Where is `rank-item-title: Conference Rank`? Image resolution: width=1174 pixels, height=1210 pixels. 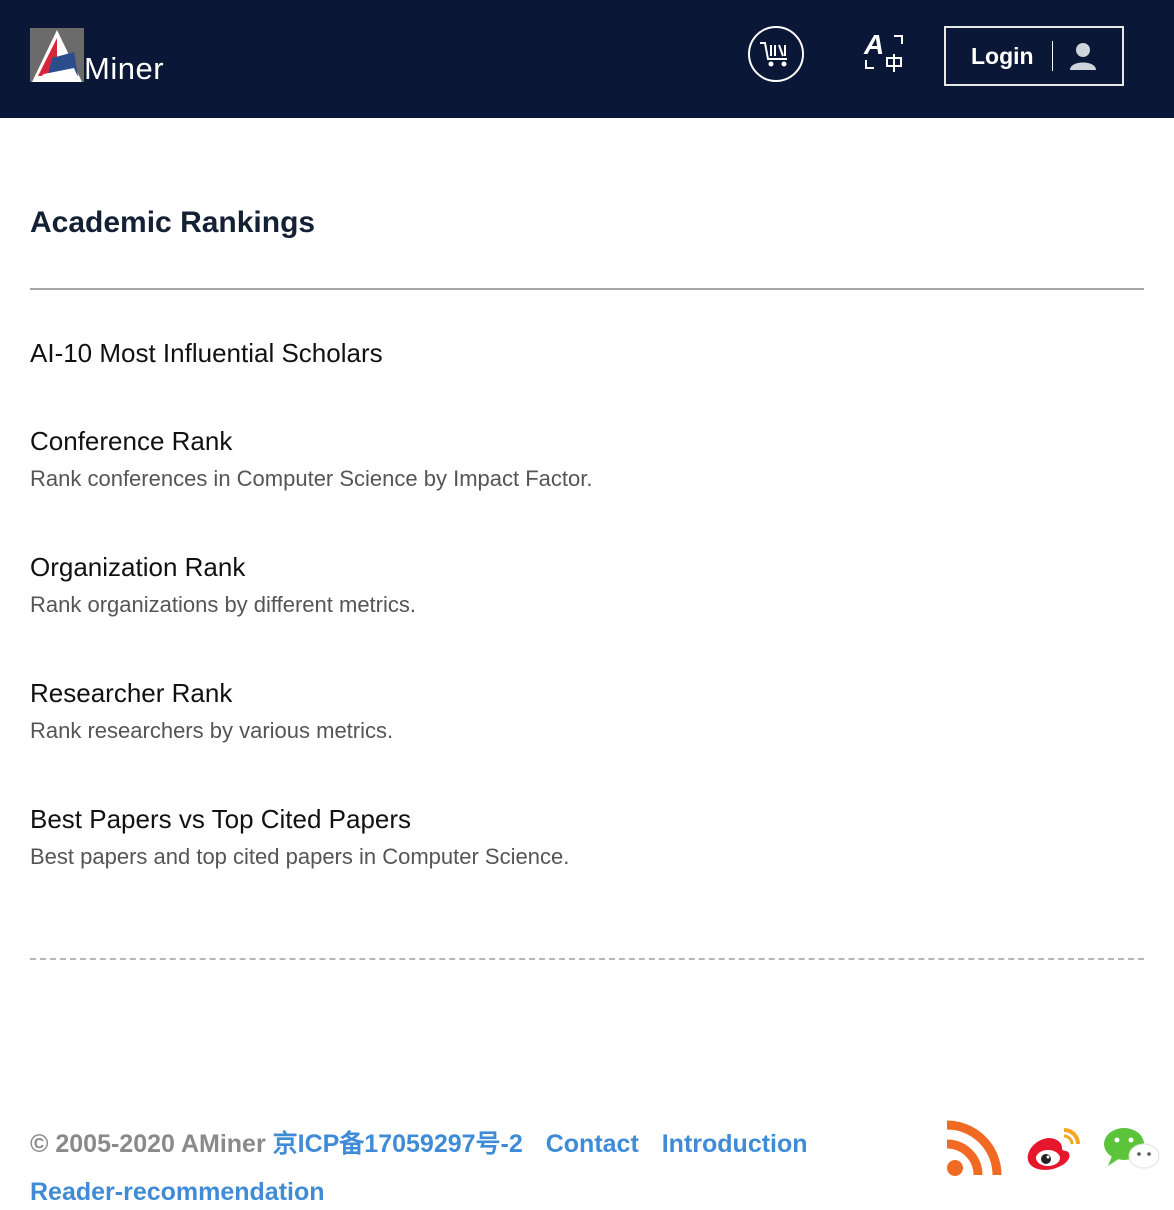 rank-item-title: Conference Rank is located at coordinates (311, 441).